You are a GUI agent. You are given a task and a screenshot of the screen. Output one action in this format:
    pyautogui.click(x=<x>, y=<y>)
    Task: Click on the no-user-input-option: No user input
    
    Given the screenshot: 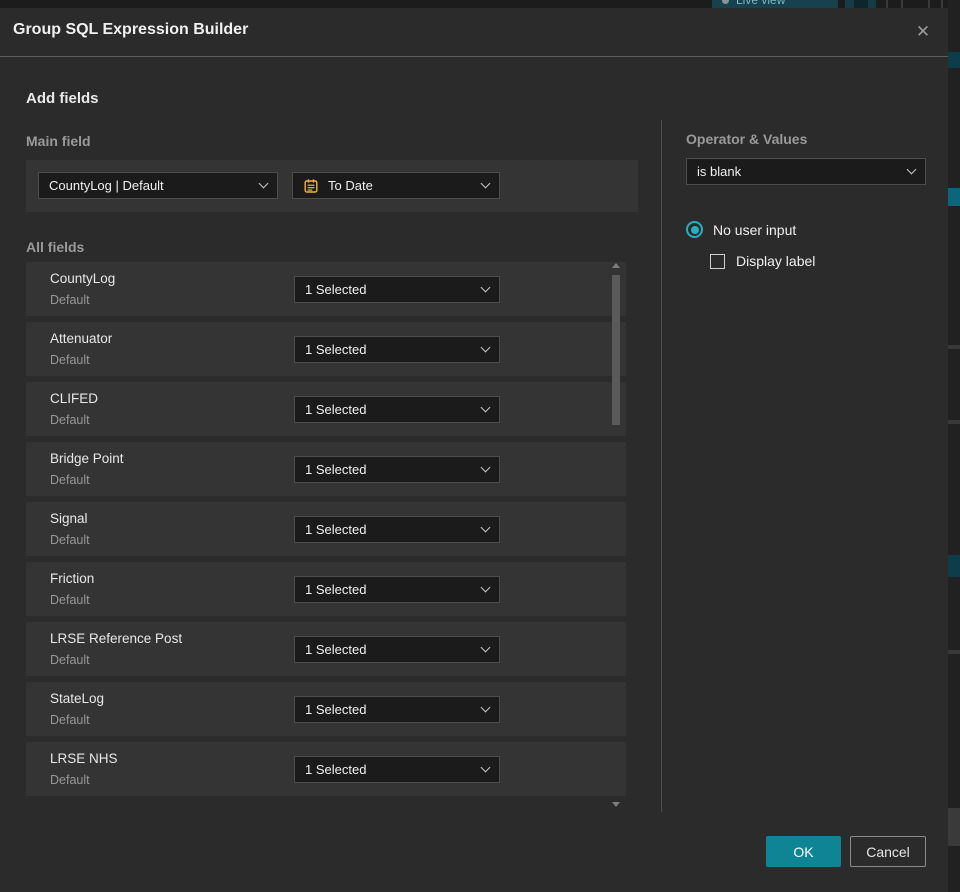 What is the action you would take?
    pyautogui.click(x=741, y=229)
    